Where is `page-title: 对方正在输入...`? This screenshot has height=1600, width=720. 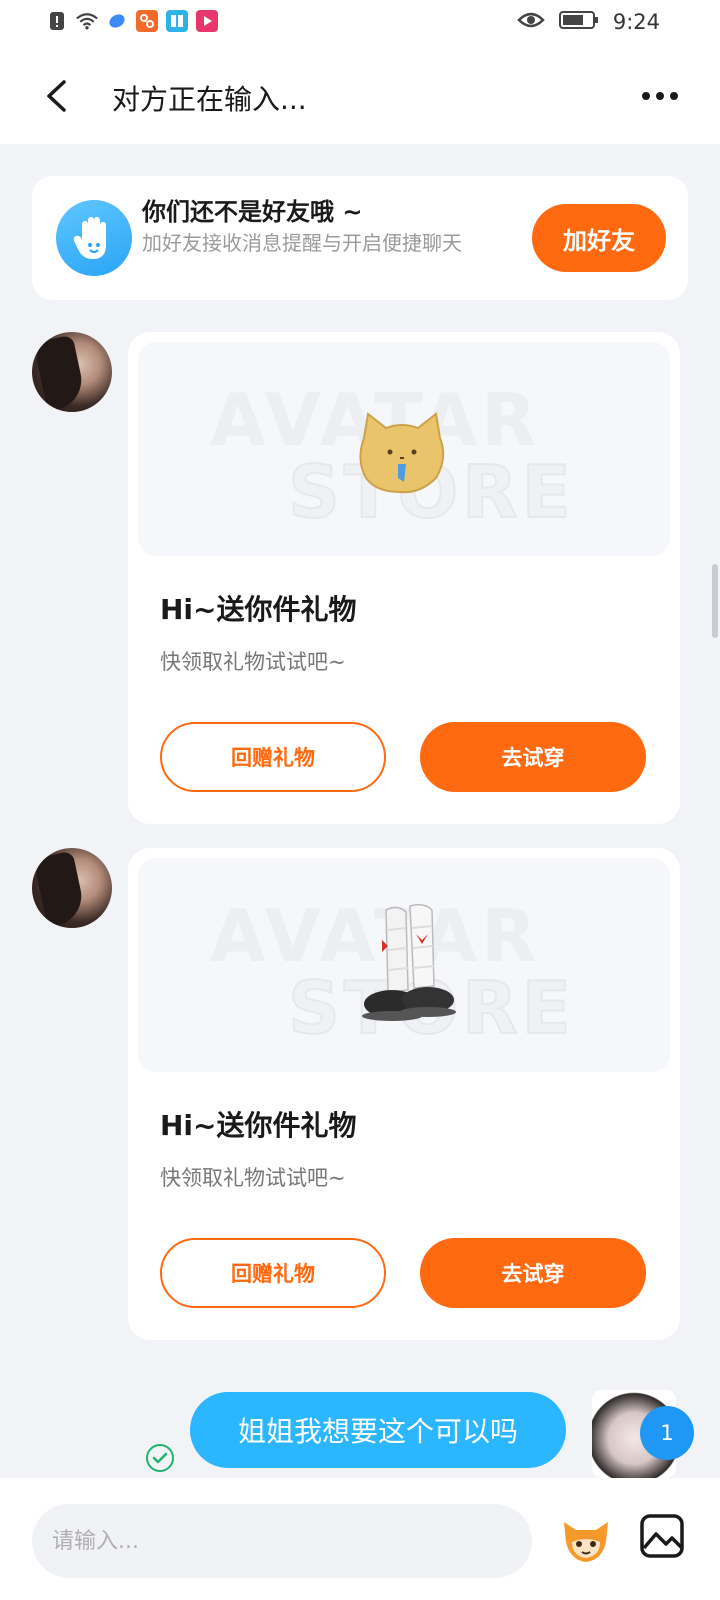 page-title: 对方正在输入... is located at coordinates (209, 99).